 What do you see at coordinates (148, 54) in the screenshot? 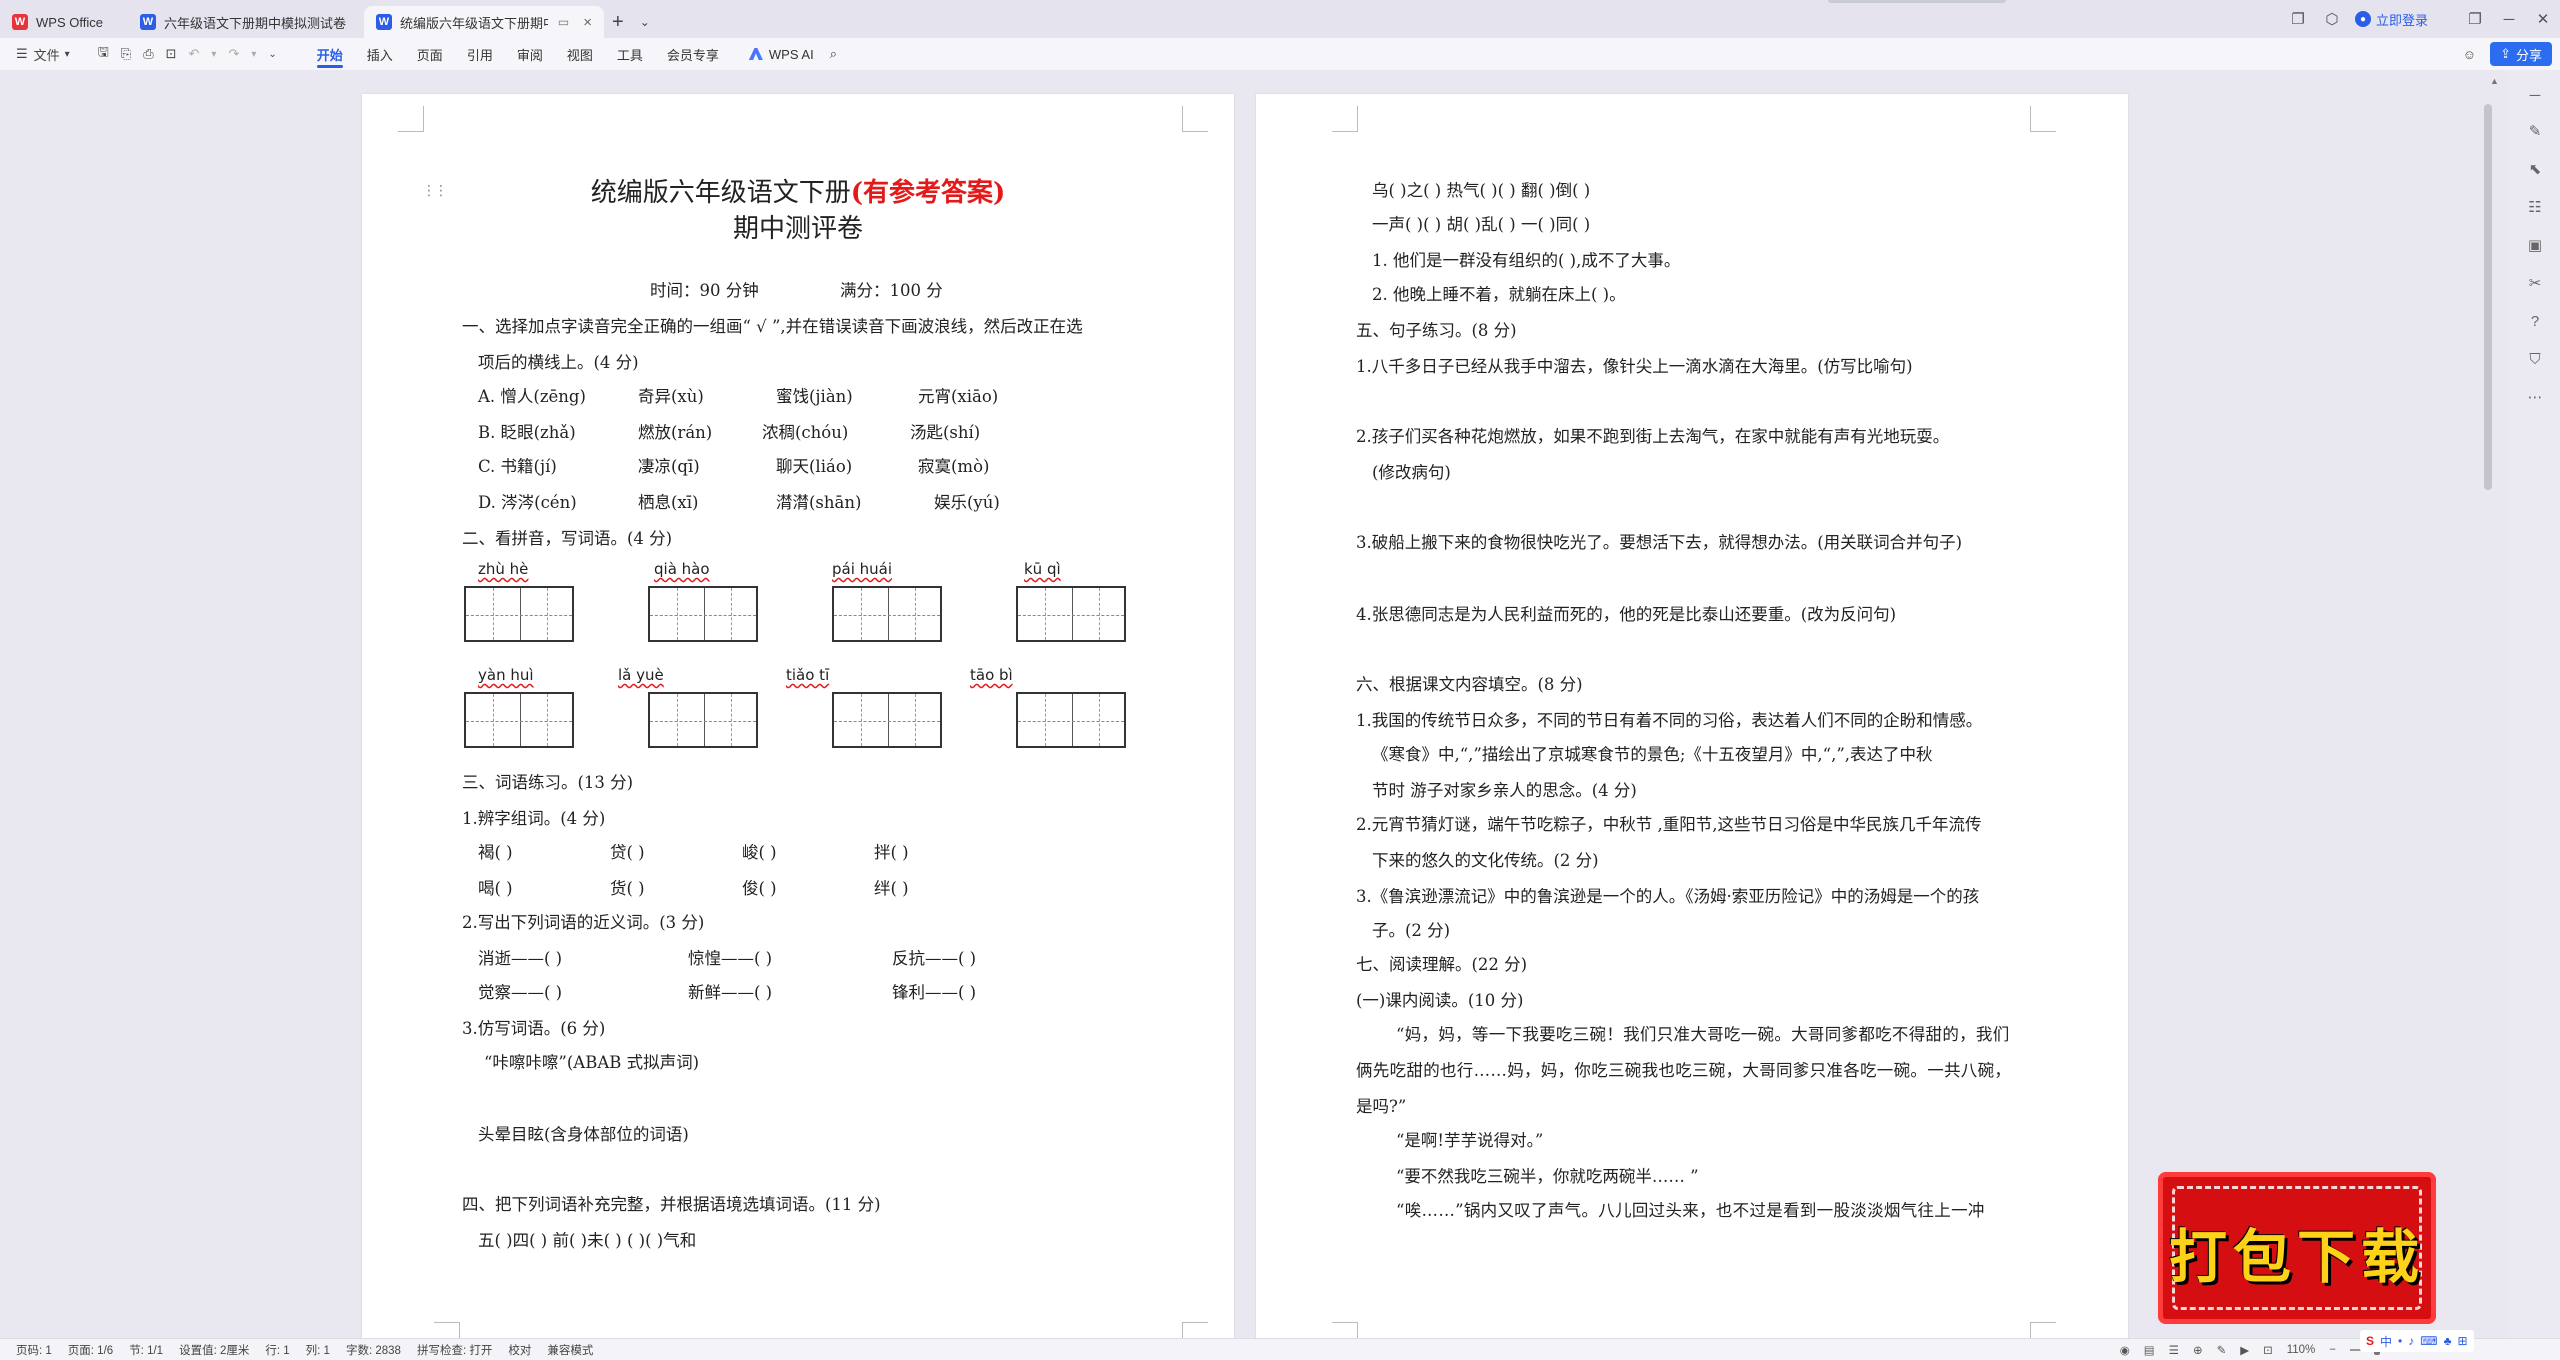
I see `print-icon: ⎙` at bounding box center [148, 54].